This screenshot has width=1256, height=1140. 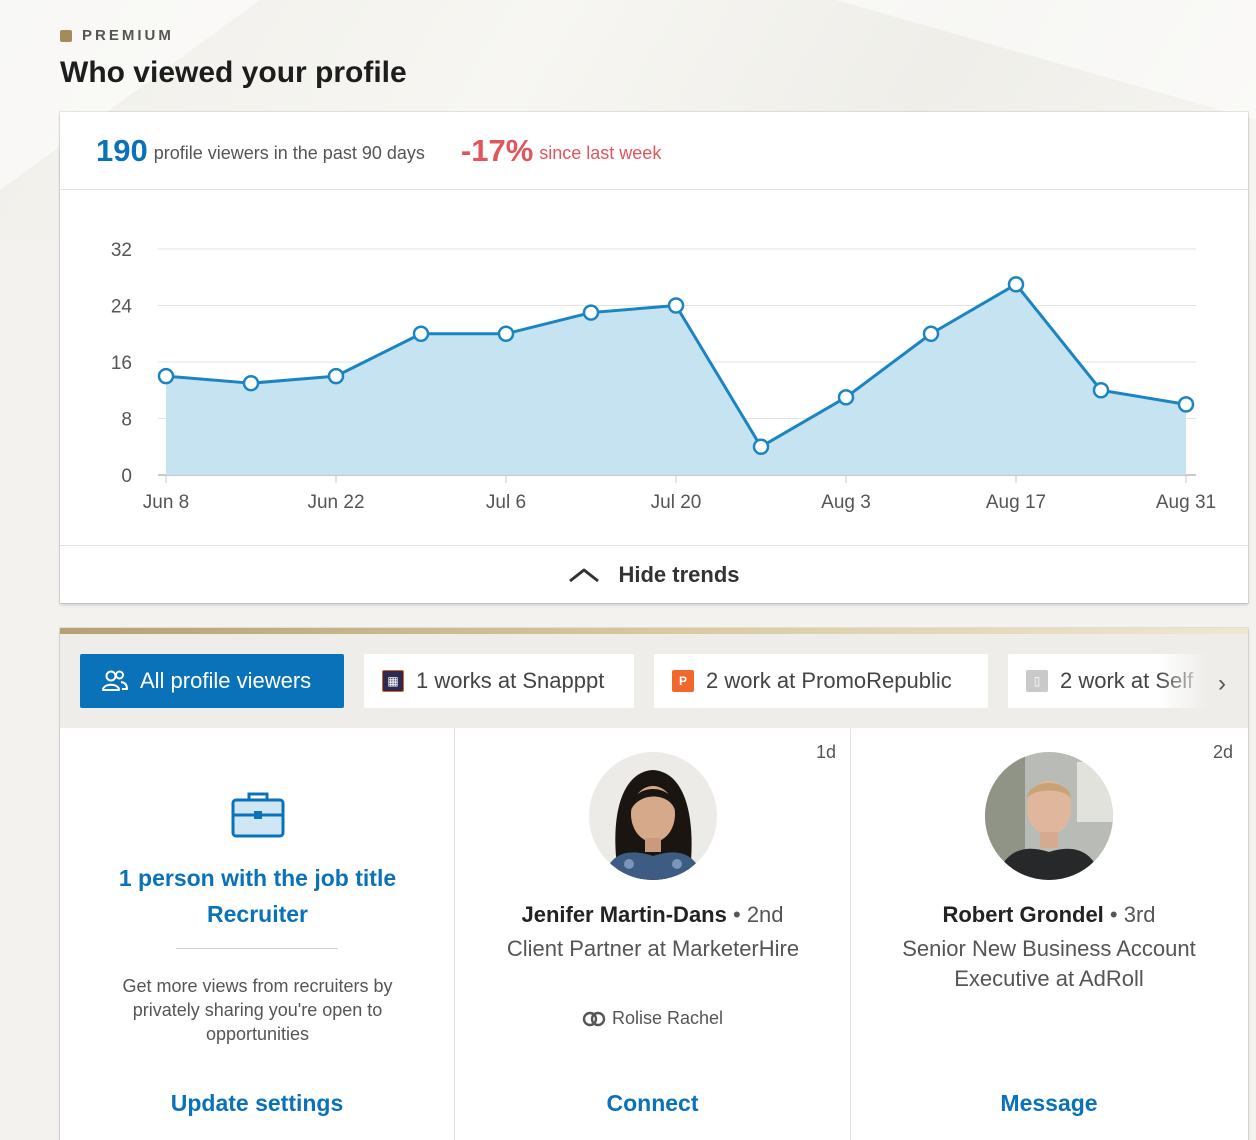 I want to click on recruiter-headline: 1 person with the job title Recruiter, so click(x=257, y=896).